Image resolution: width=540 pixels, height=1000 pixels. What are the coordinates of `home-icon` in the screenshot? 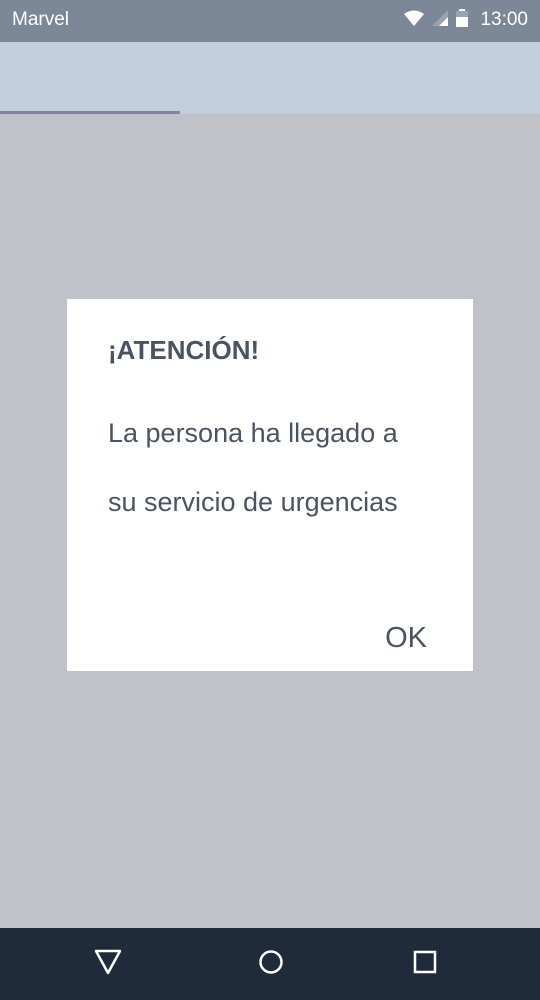 It's located at (271, 964).